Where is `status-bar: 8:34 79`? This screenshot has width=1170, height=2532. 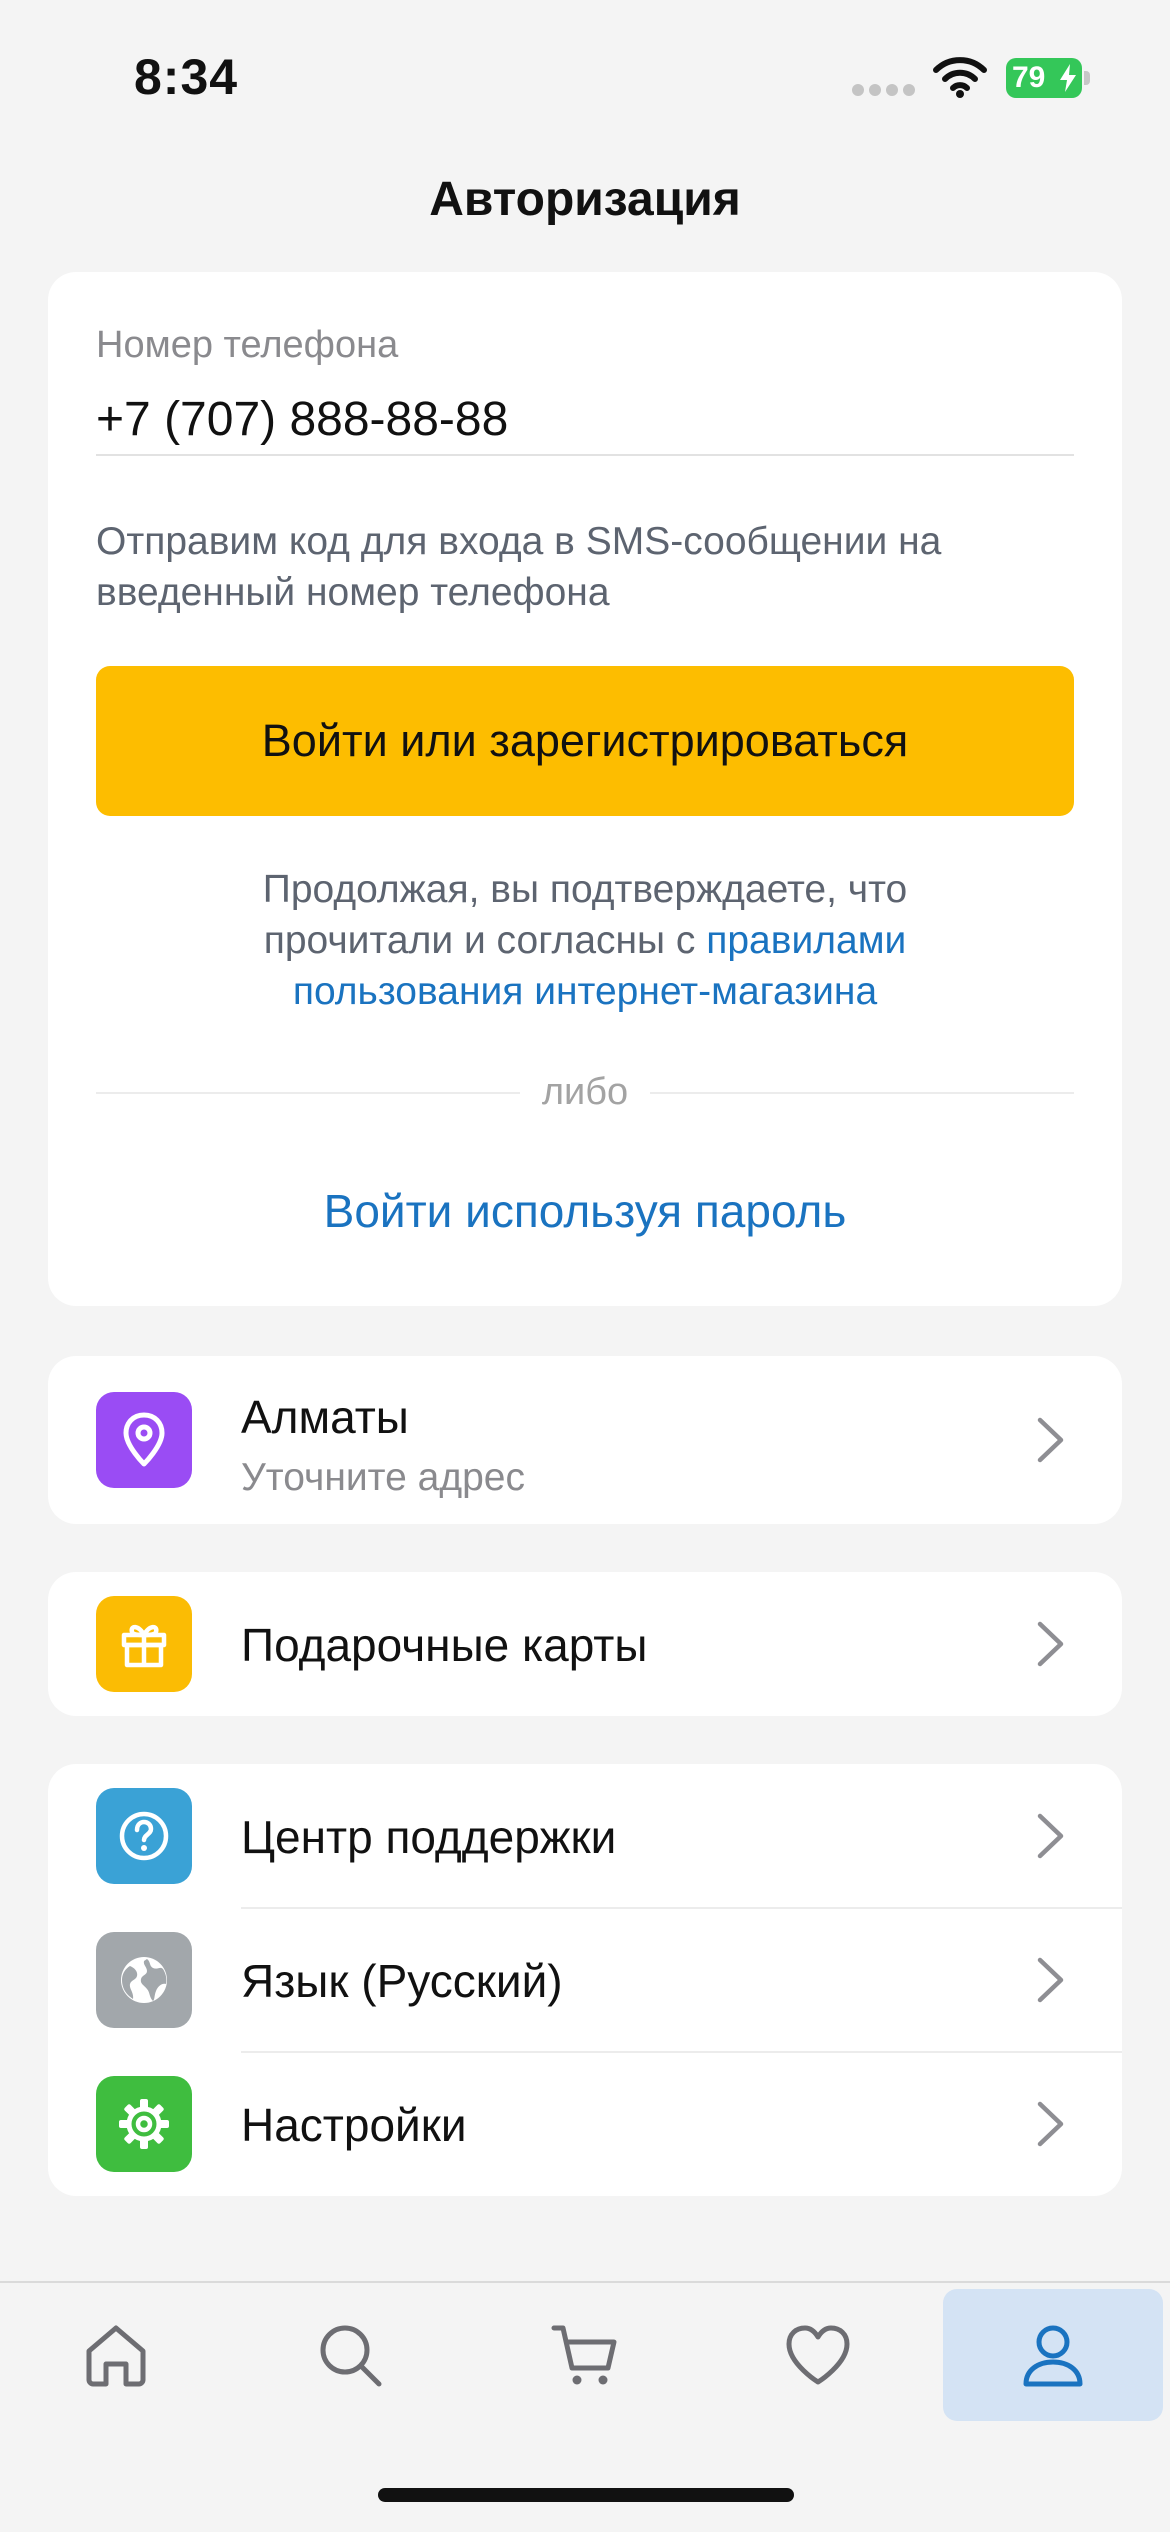 status-bar: 8:34 79 is located at coordinates (585, 75).